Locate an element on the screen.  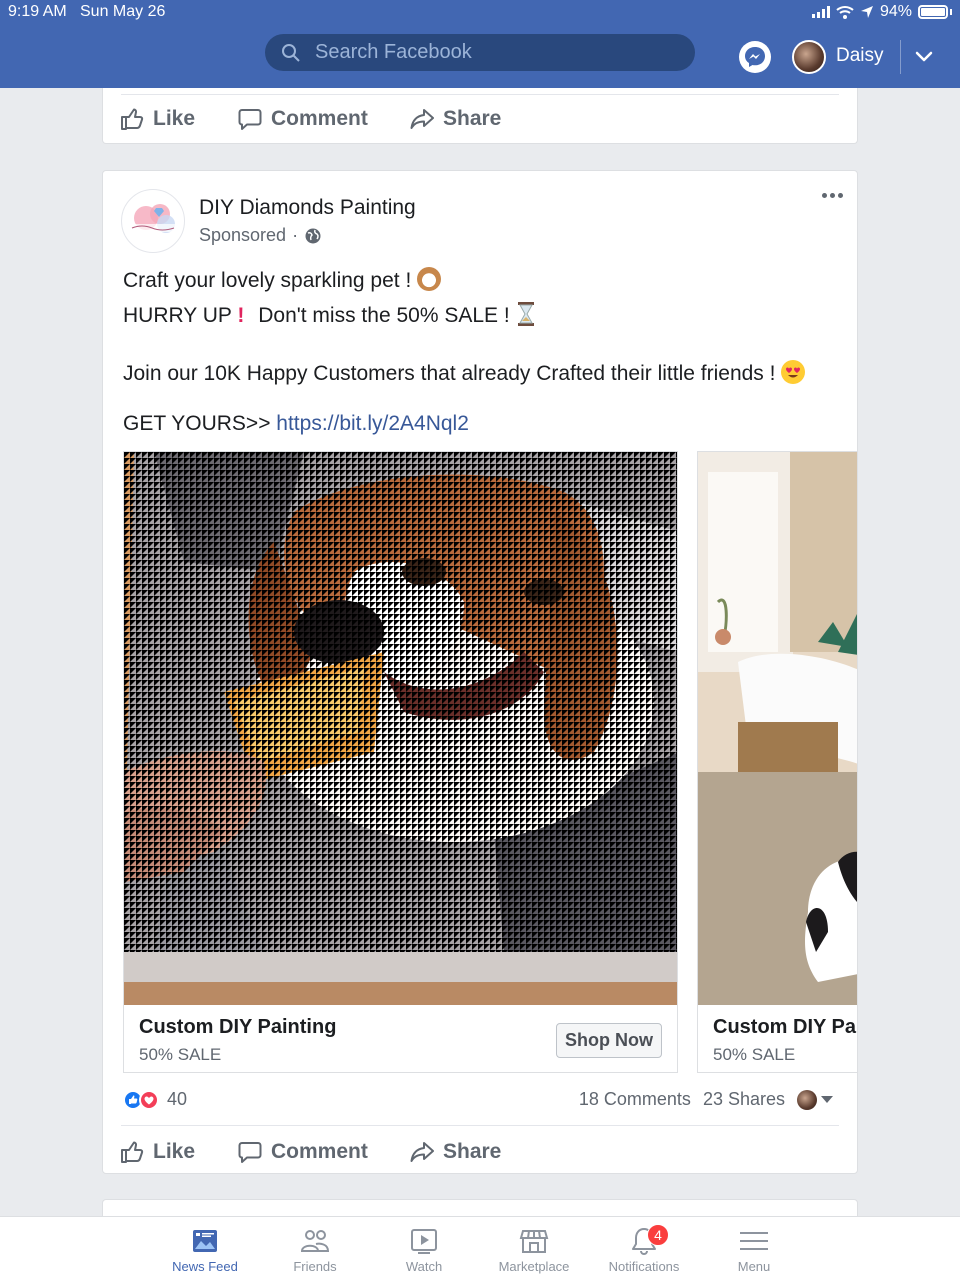
previous-post-card: Like Comment Share is located at coordinates (480, 116).